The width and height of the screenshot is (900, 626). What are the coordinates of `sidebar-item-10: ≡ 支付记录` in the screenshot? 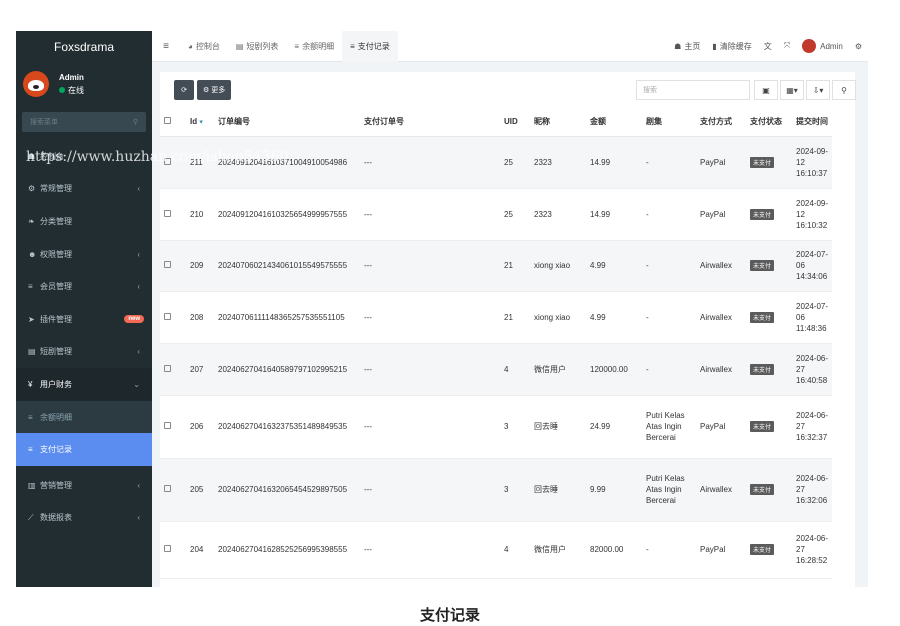 It's located at (84, 449).